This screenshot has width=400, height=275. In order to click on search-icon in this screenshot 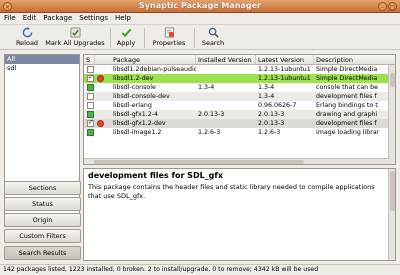, I will do `click(213, 32)`.